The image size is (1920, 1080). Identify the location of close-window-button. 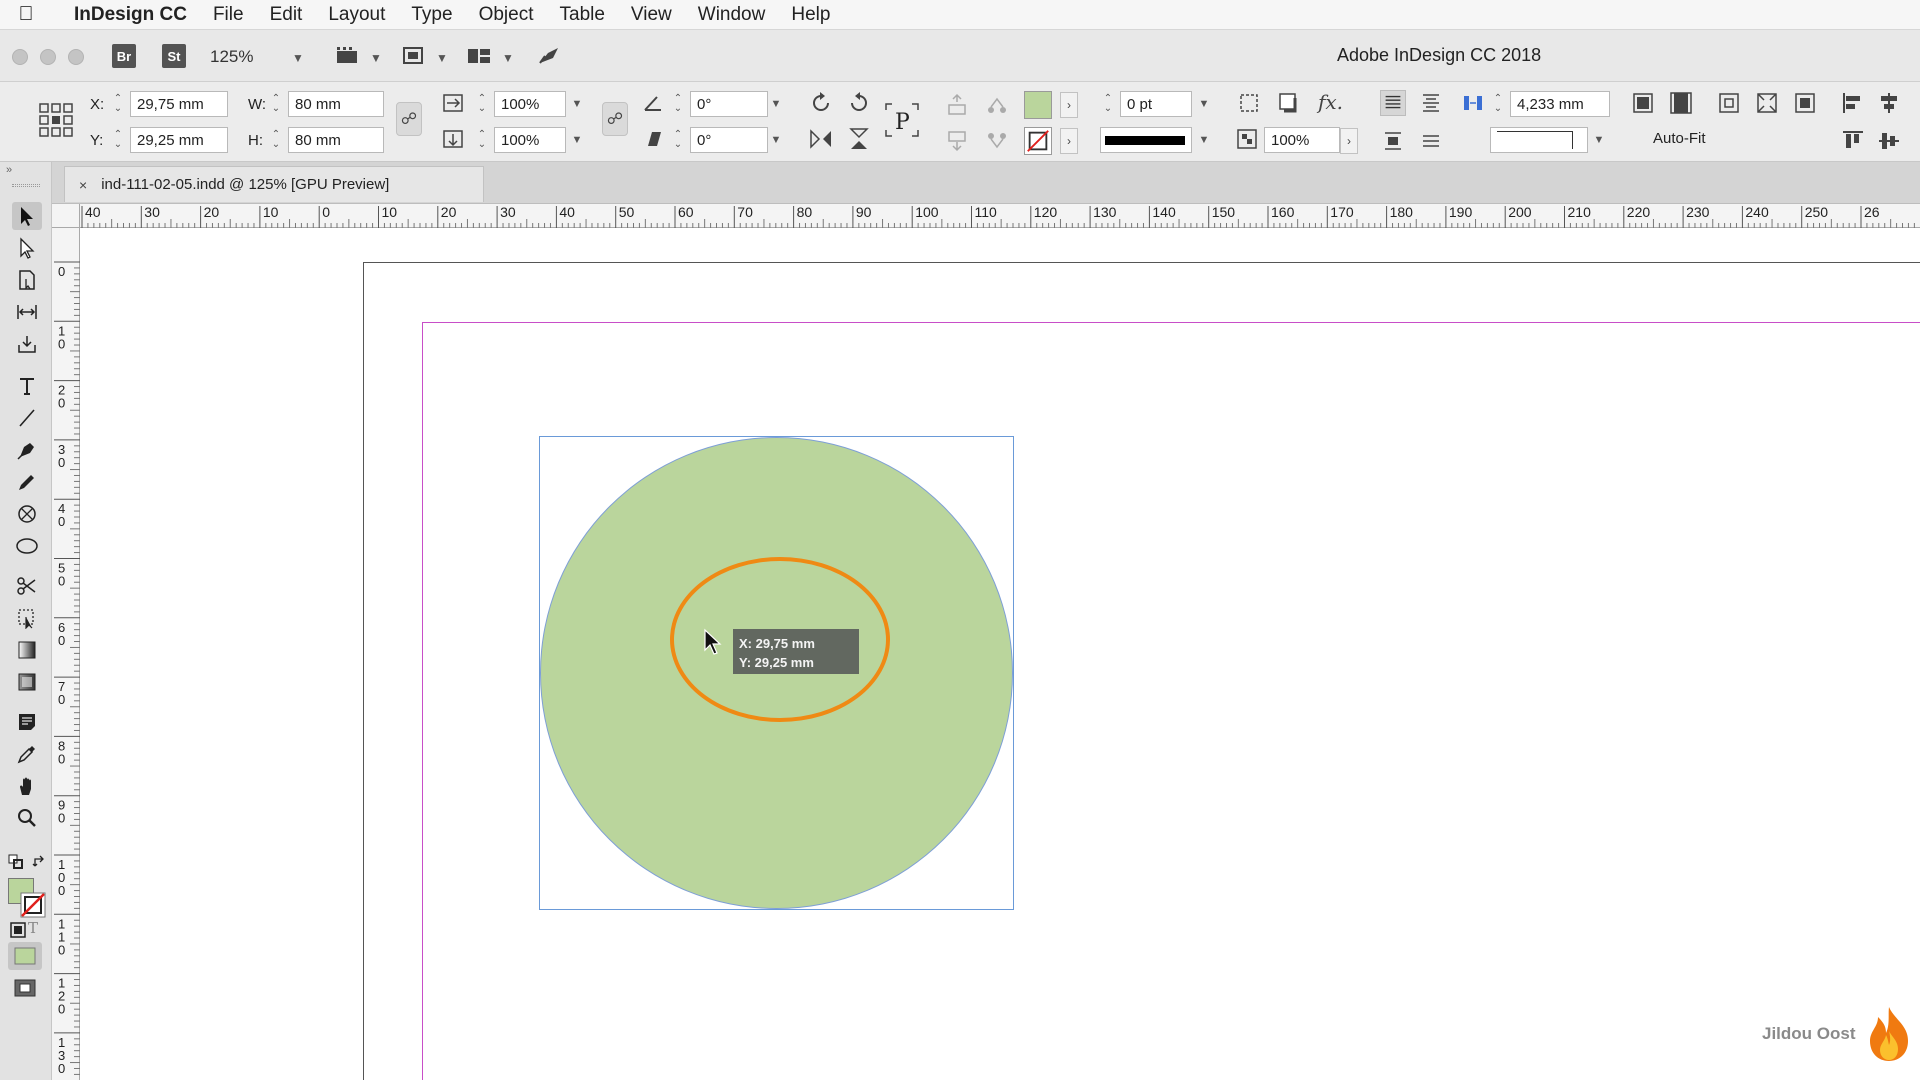
(20, 57).